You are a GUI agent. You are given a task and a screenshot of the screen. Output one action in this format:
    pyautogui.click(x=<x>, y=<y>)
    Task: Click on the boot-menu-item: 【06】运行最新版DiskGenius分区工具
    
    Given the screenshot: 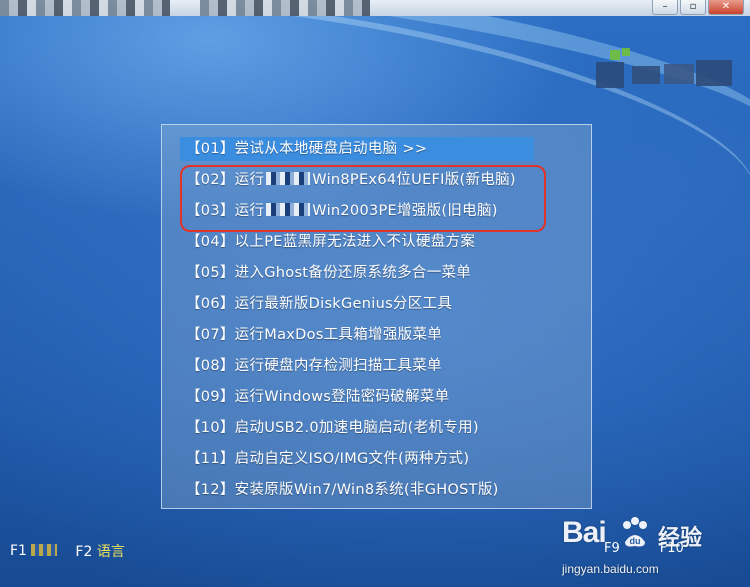 What is the action you would take?
    pyautogui.click(x=380, y=307)
    